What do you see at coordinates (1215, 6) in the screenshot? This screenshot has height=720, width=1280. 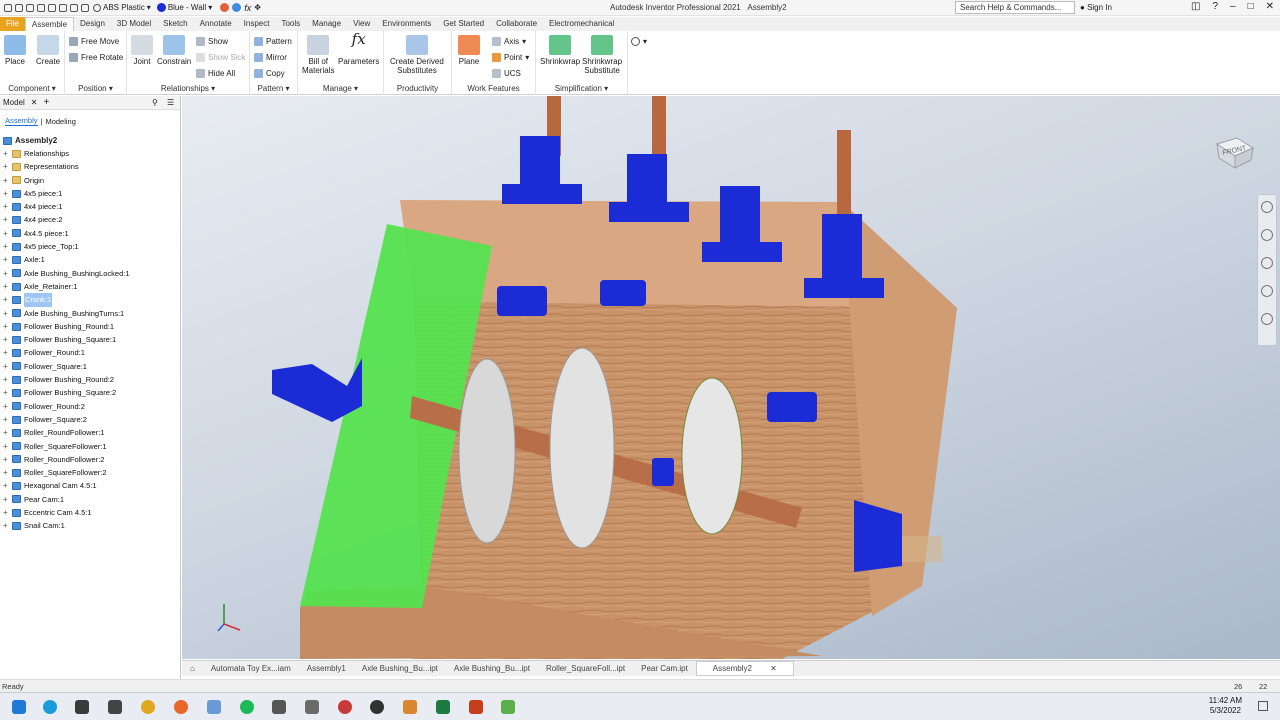 I see `help-icon: ?` at bounding box center [1215, 6].